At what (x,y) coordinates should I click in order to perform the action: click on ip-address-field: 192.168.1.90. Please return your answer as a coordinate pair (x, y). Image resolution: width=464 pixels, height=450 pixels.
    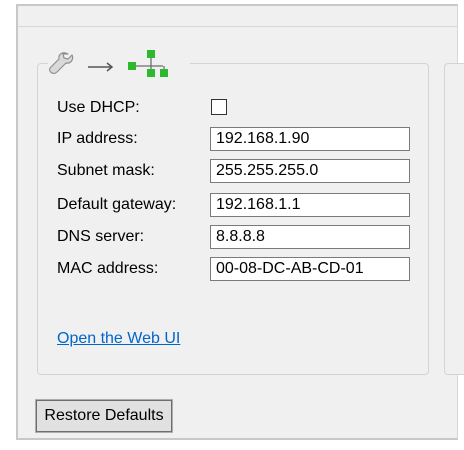
    Looking at the image, I should click on (310, 139).